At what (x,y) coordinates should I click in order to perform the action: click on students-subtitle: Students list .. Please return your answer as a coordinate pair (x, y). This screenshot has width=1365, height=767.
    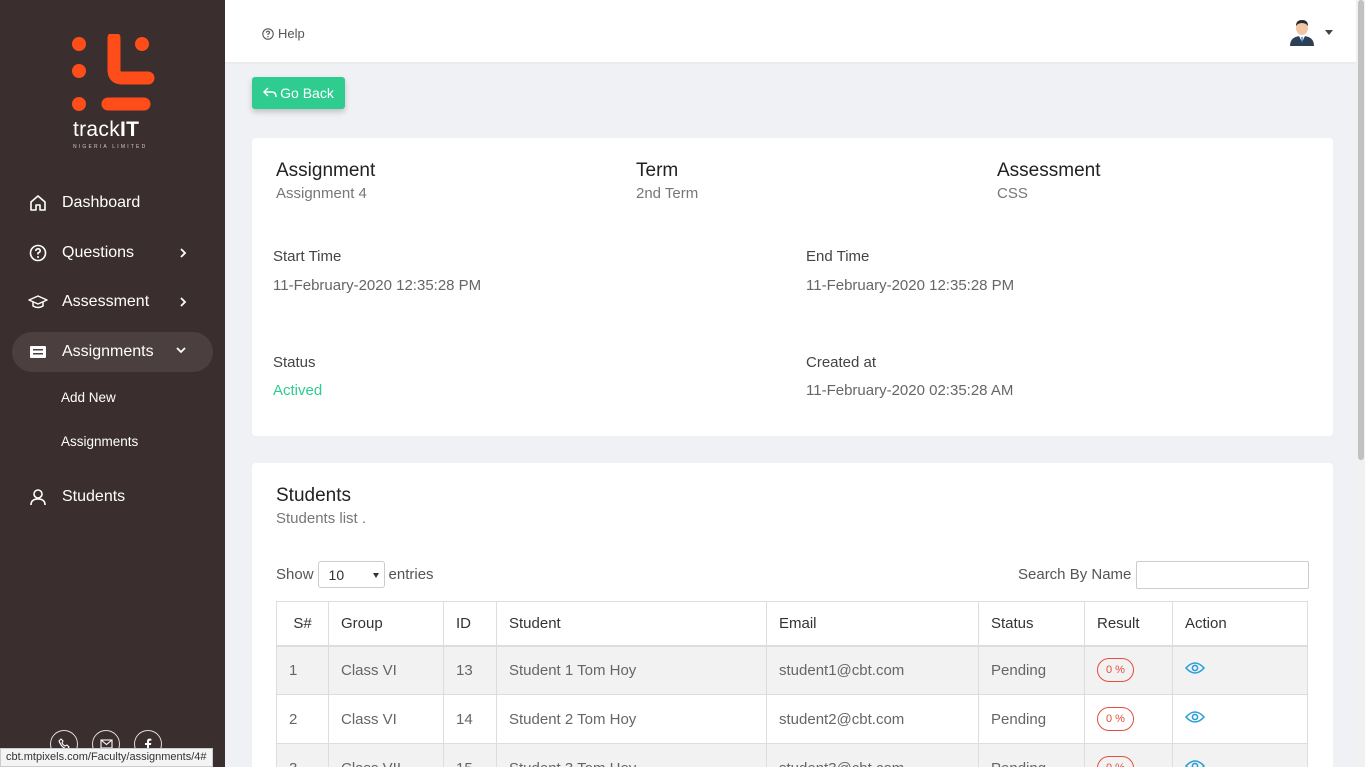
    Looking at the image, I should click on (321, 518).